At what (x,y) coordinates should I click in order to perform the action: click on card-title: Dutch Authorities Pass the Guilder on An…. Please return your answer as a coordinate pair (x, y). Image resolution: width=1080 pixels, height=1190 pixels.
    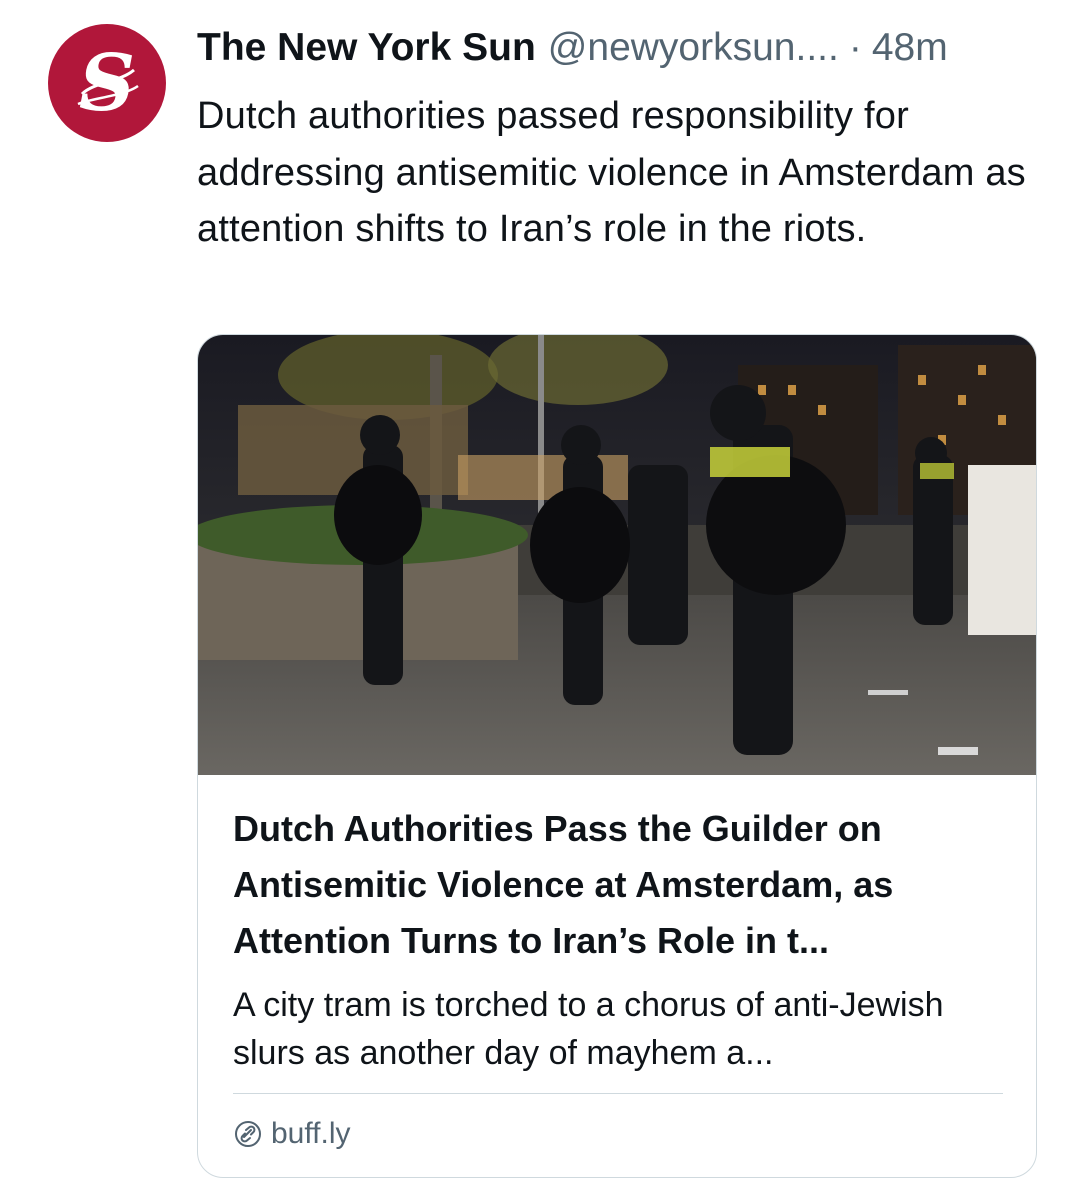
    Looking at the image, I should click on (623, 885).